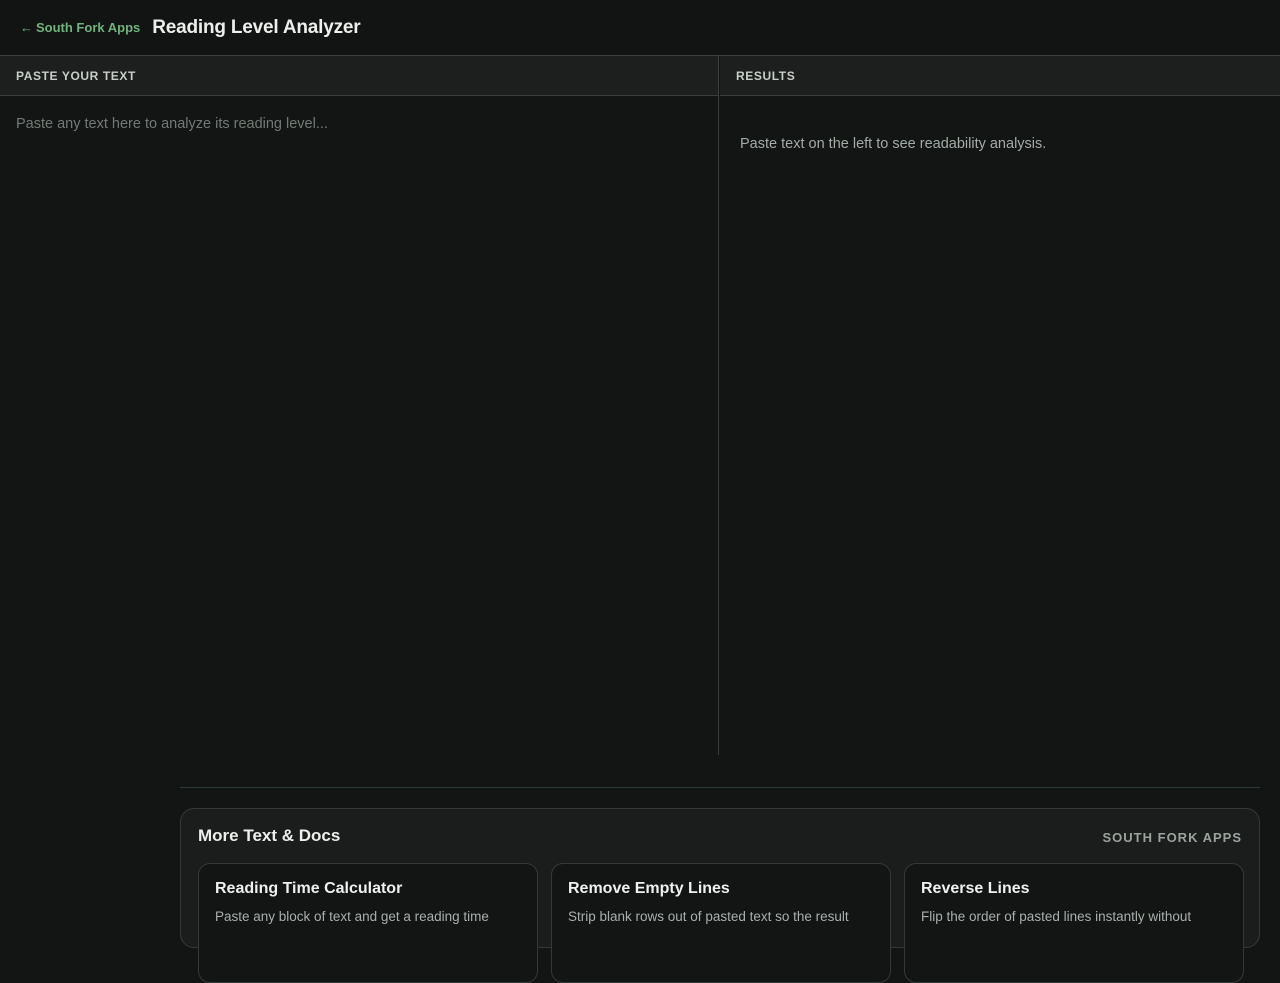  I want to click on page-title: Reading Level Analyzer, so click(256, 28).